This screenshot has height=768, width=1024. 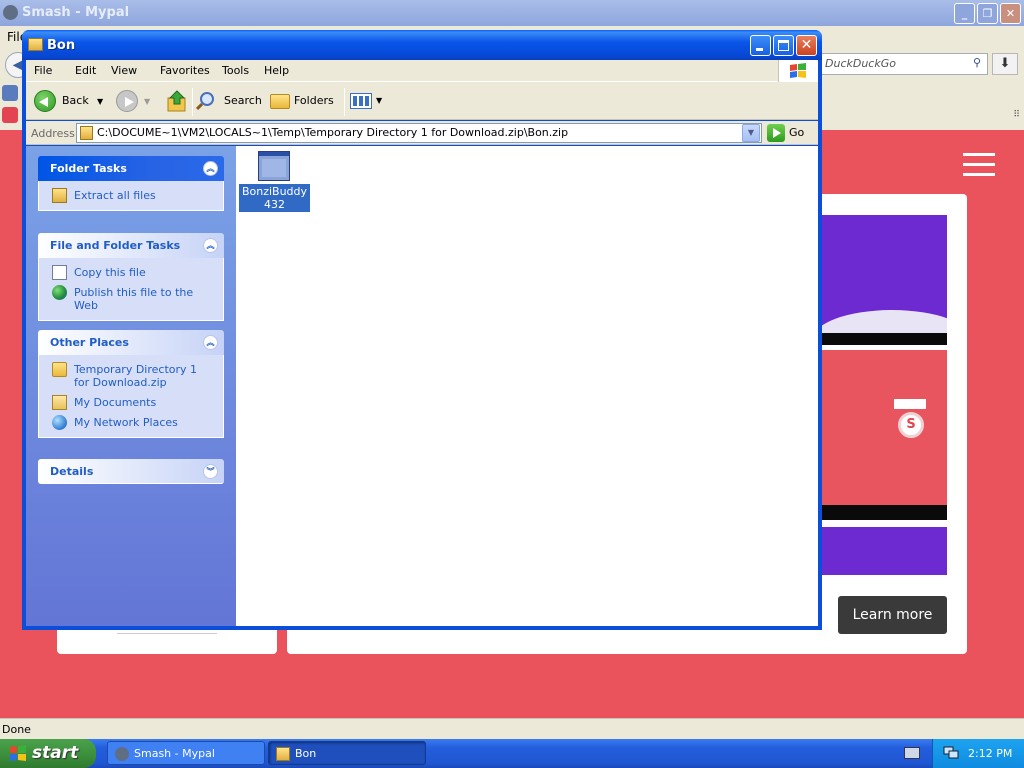 I want to click on explorer-window-controls: ✕, so click(x=783, y=45).